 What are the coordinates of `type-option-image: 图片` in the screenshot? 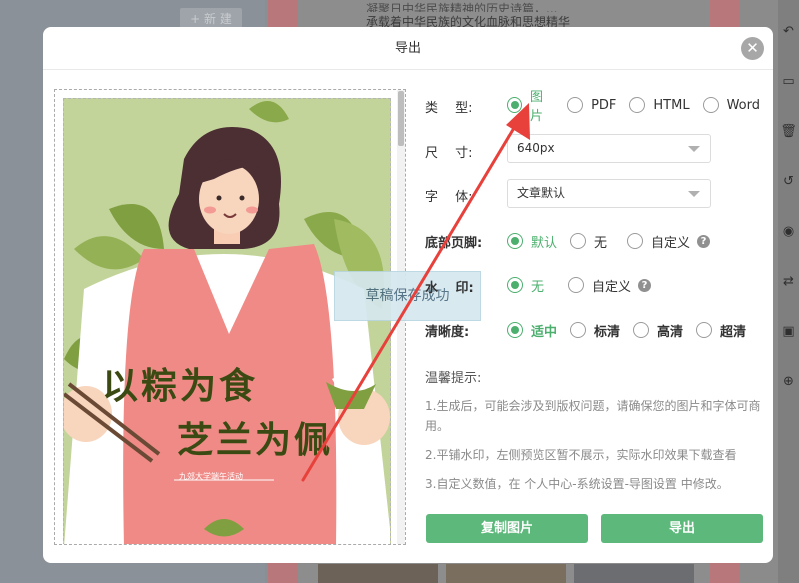 It's located at (530, 105).